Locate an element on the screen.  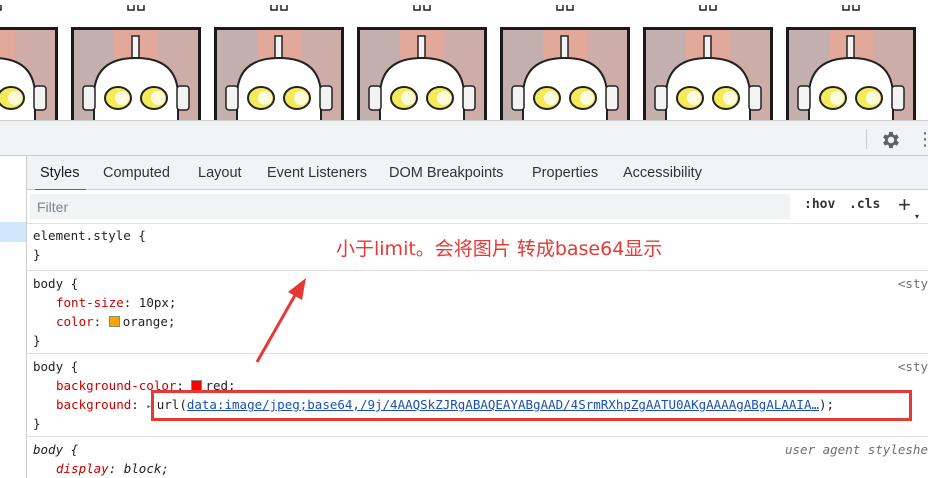
tab-accessibility: Accessibility is located at coordinates (662, 173).